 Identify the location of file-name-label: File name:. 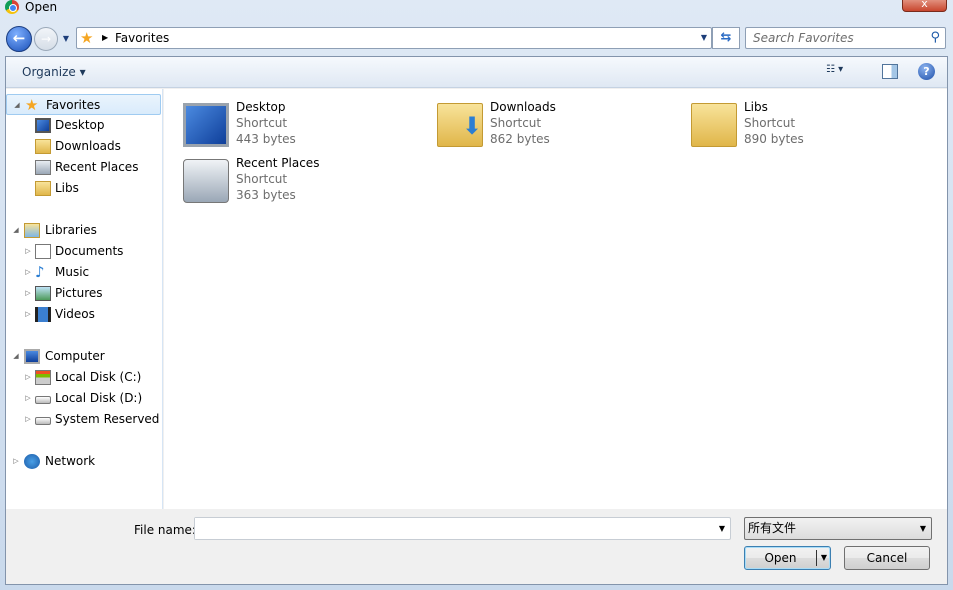
(165, 530).